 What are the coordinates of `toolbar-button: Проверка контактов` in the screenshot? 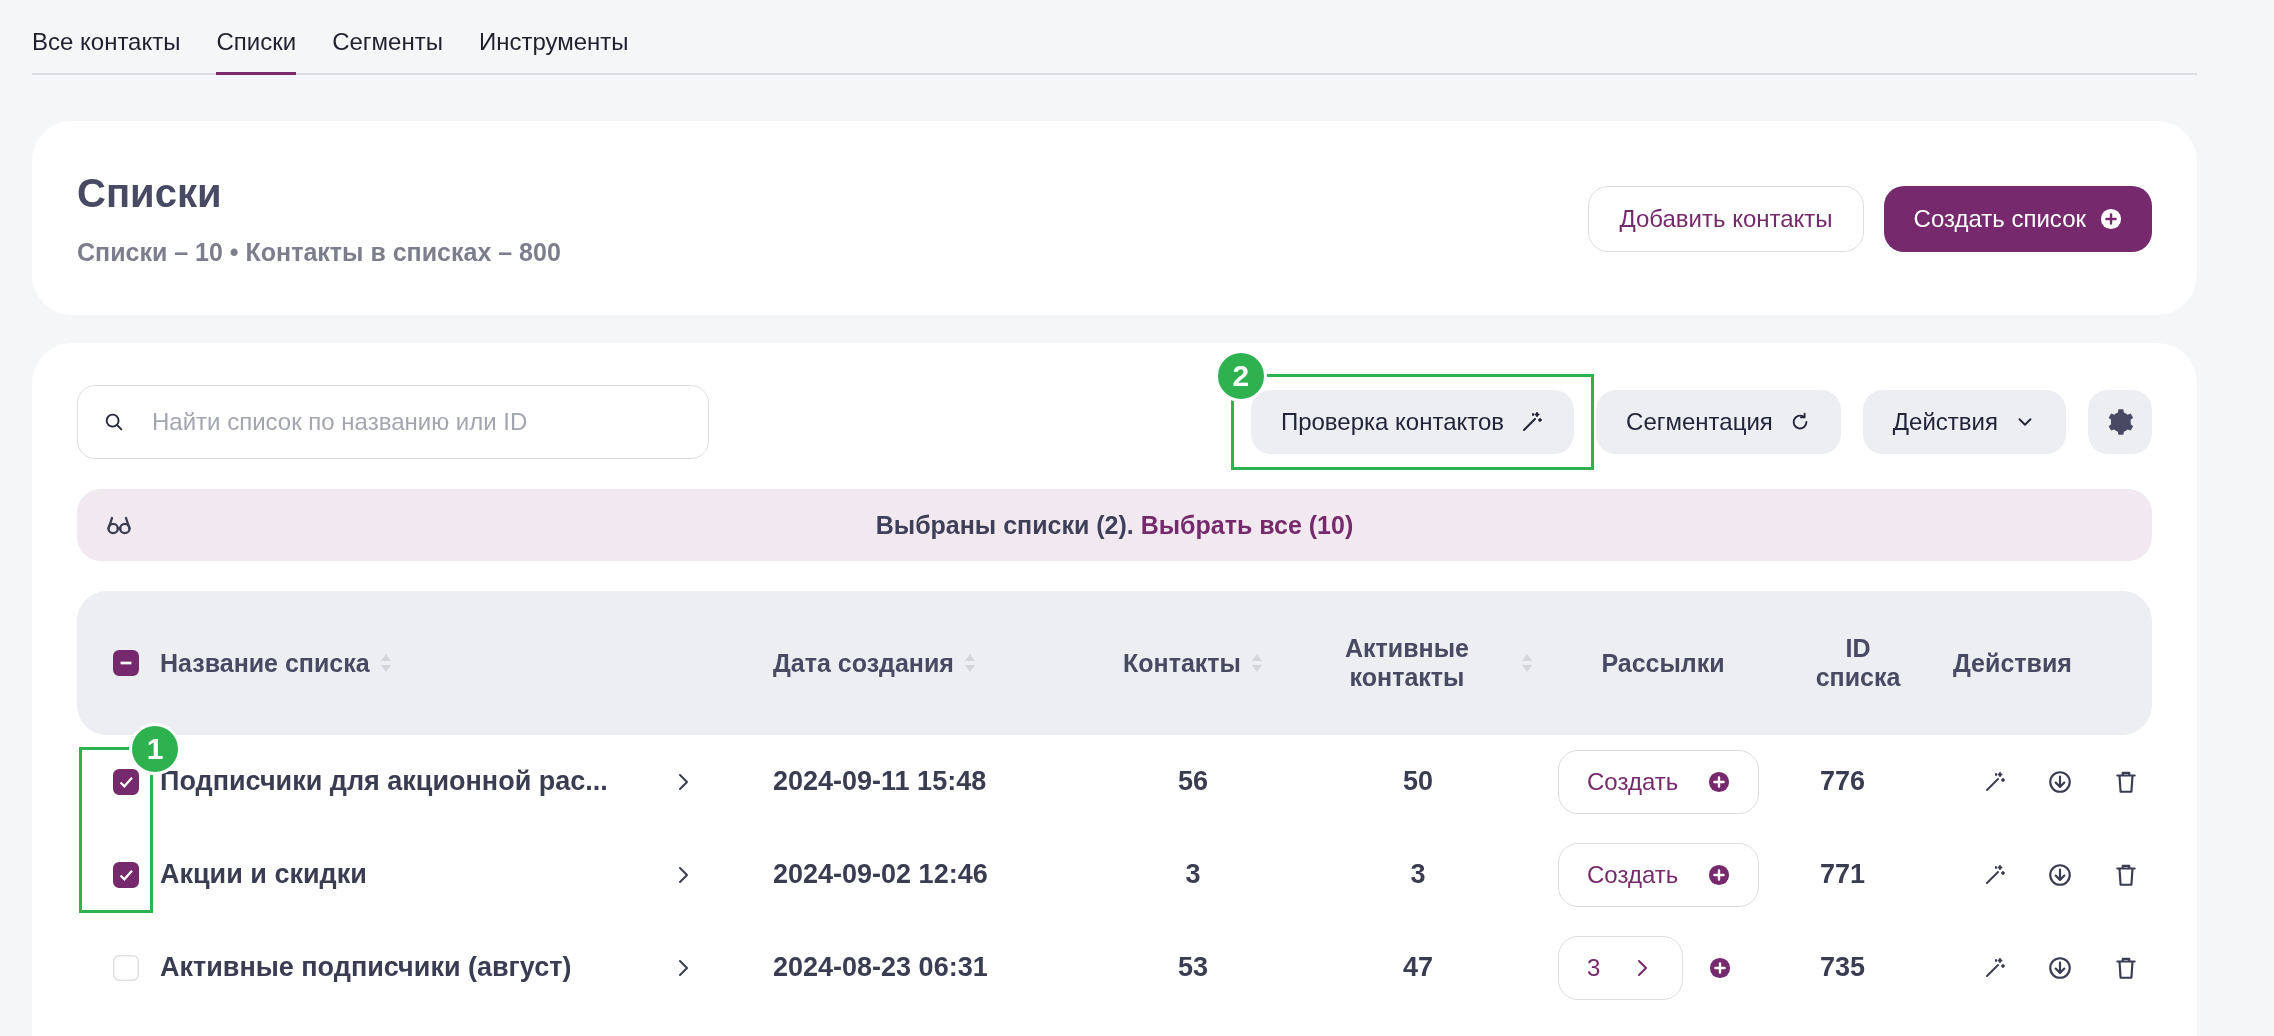 It's located at (1412, 422).